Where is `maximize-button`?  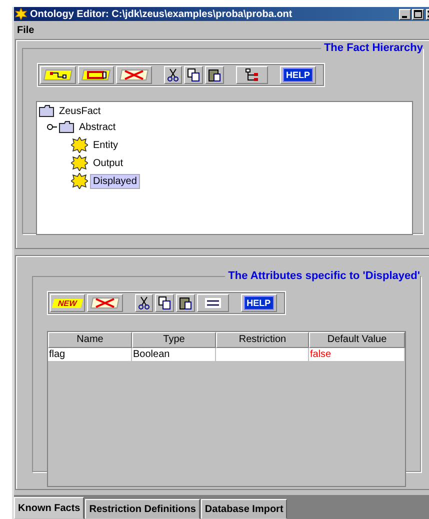
maximize-button is located at coordinates (418, 14).